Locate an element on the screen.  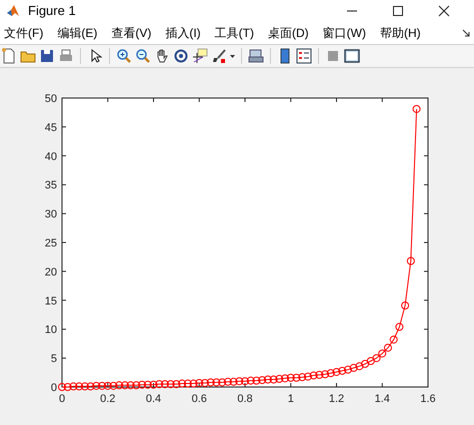
x-tick-label: 1 is located at coordinates (291, 399).